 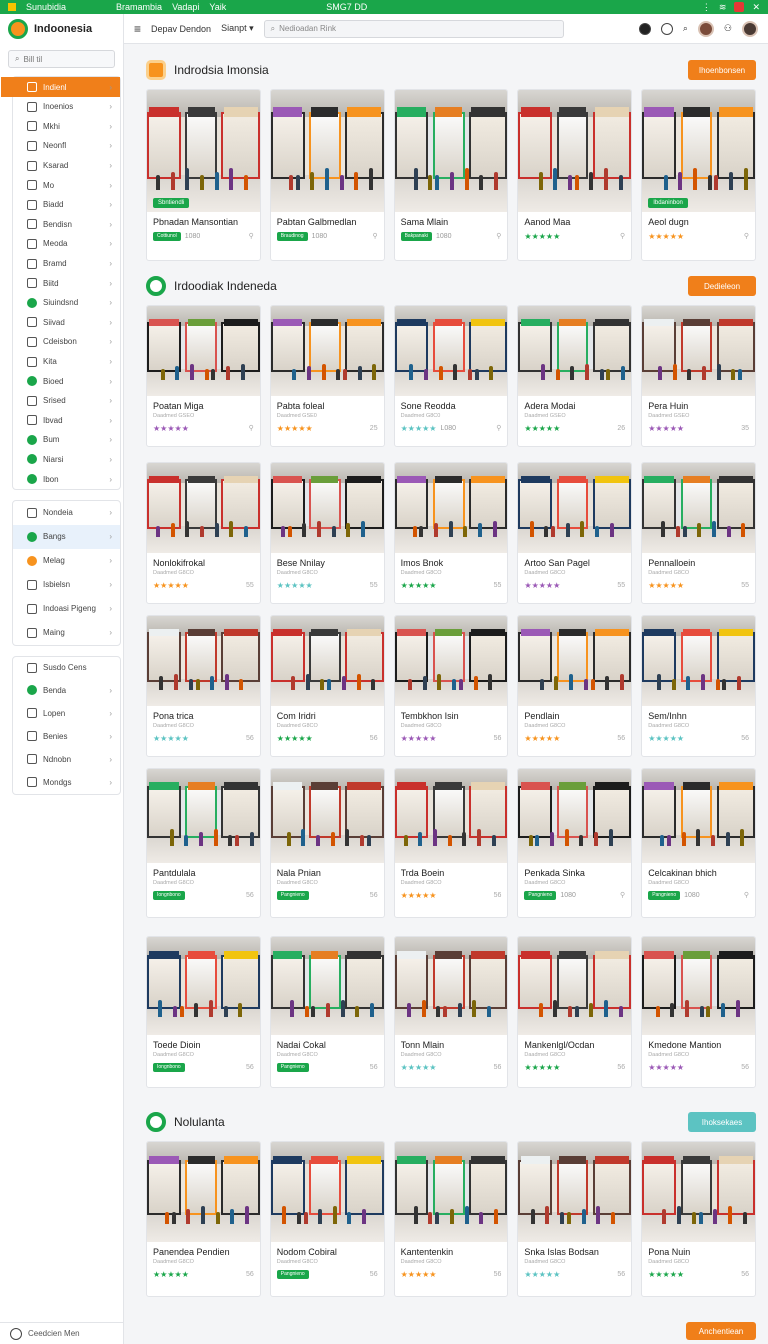 What do you see at coordinates (61, 59) in the screenshot?
I see `sidebar-search: ⌕ Bill til` at bounding box center [61, 59].